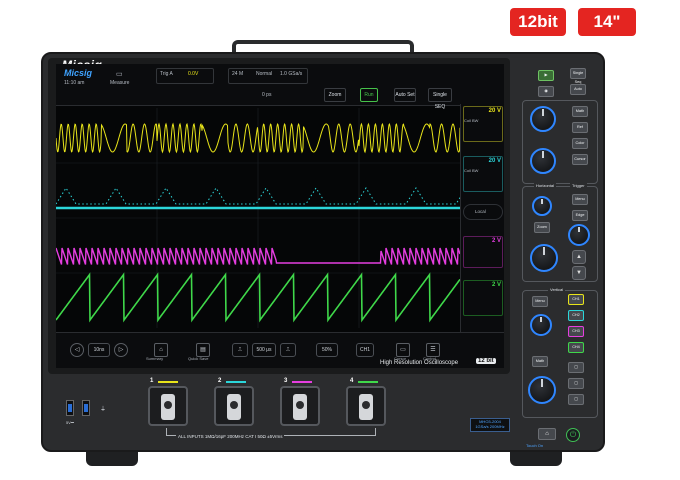 The width and height of the screenshot is (680, 480). I want to click on local-label: Local, so click(480, 211).